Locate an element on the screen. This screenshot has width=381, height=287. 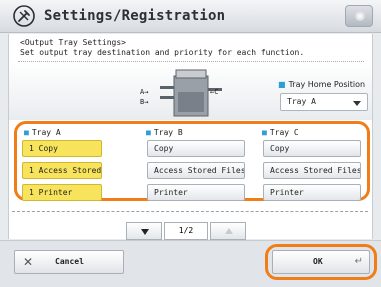
close-icon: ✕ is located at coordinates (28, 262).